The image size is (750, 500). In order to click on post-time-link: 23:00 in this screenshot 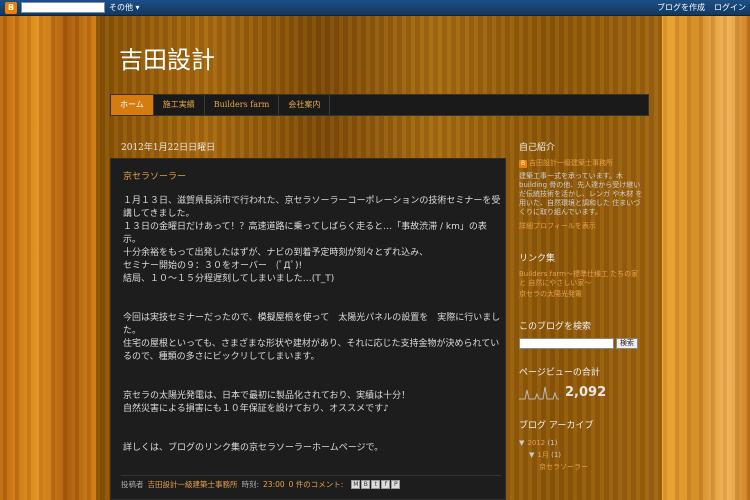, I will do `click(274, 484)`.